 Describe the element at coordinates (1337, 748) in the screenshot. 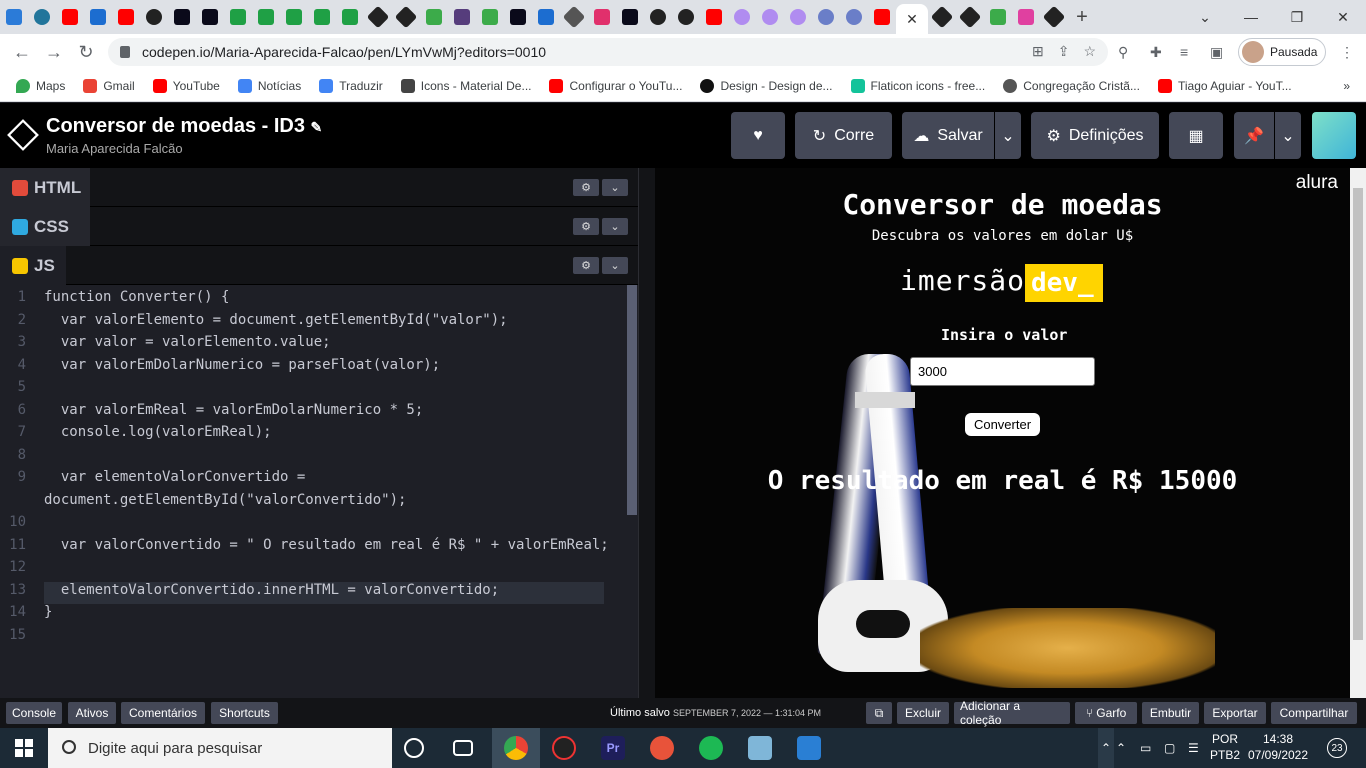

I see `notifications-button: 23` at that location.